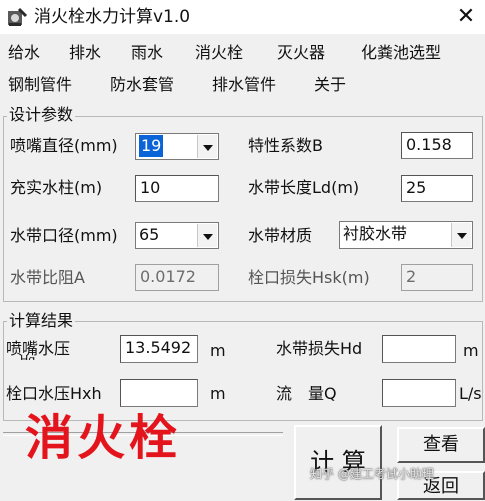 This screenshot has width=485, height=501. Describe the element at coordinates (159, 393) in the screenshot. I see `hydrant-pressure-field` at that location.